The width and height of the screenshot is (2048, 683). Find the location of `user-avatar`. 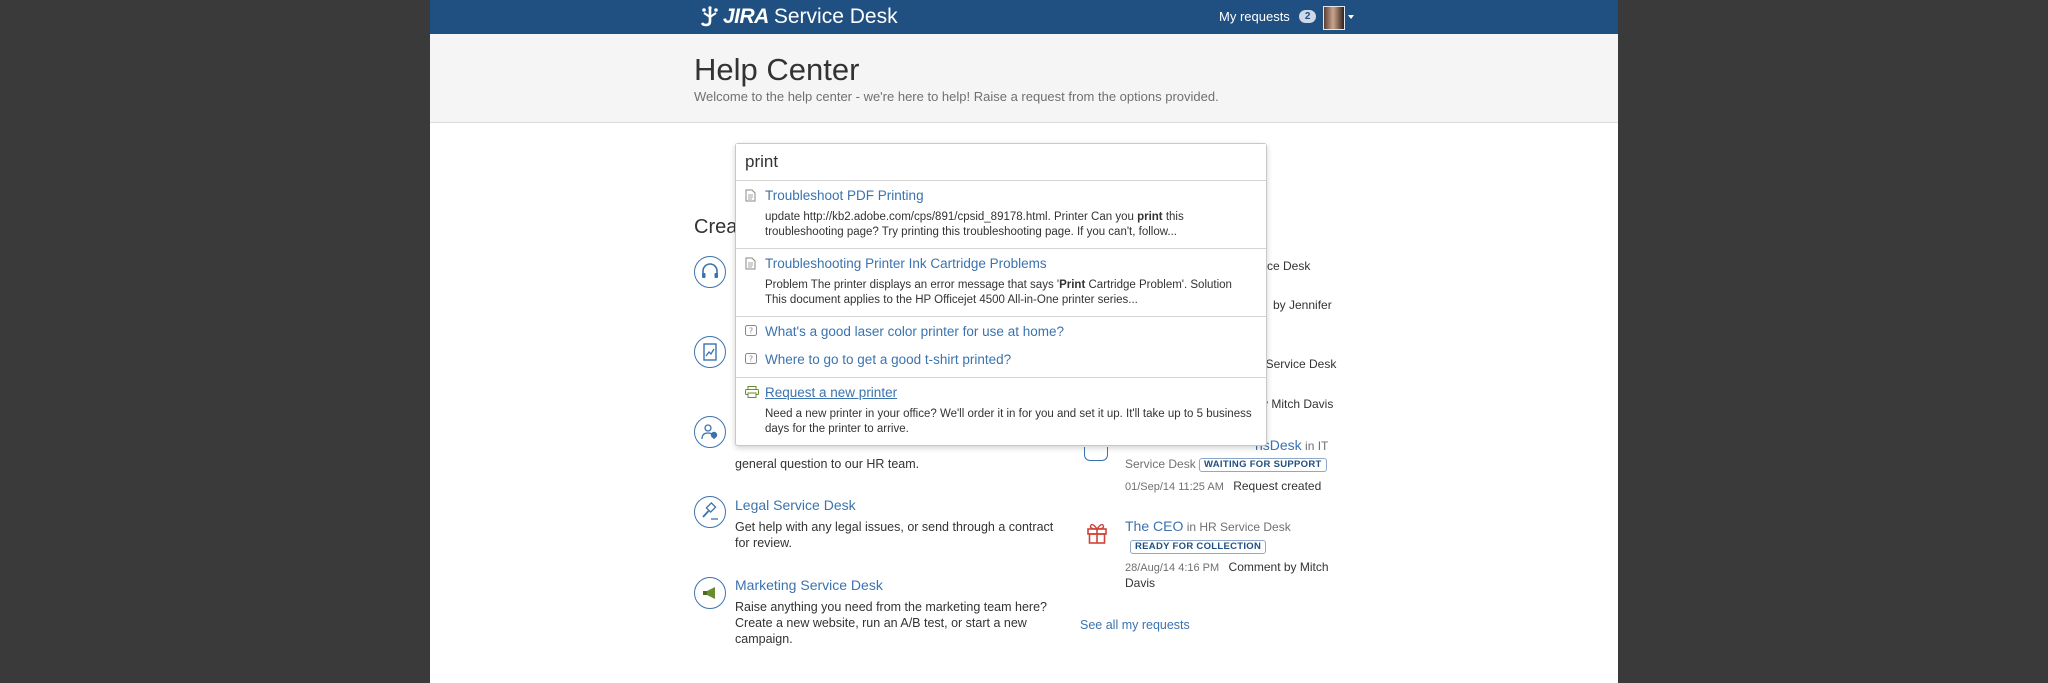

user-avatar is located at coordinates (1334, 18).